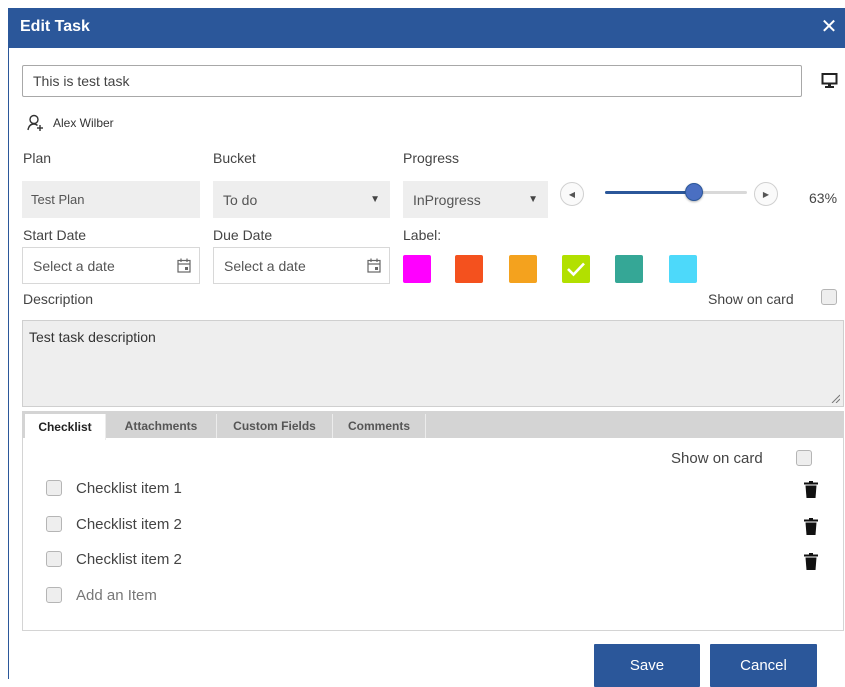  I want to click on tab-label: Checklist, so click(65, 427).